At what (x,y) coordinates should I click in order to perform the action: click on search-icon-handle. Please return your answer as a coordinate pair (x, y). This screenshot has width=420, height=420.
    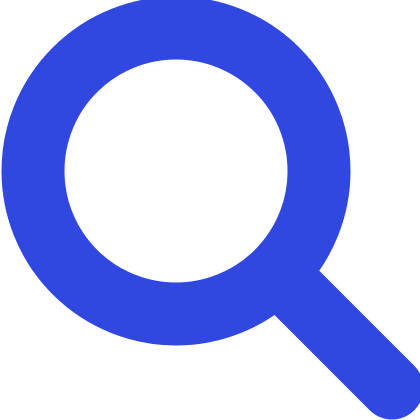
    Looking at the image, I should click on (342, 340).